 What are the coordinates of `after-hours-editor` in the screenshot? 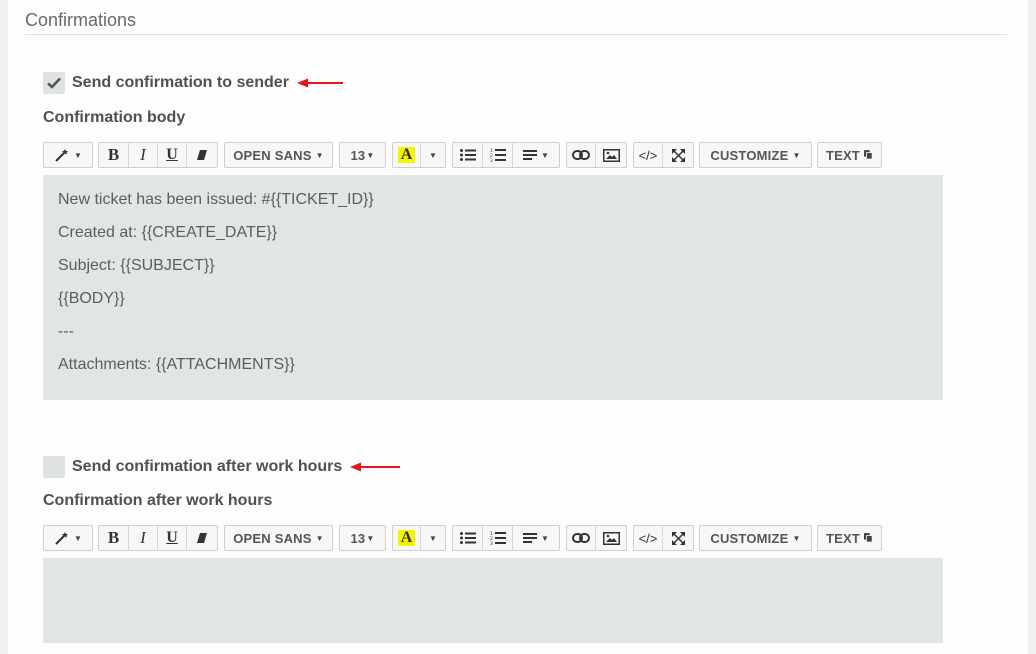 It's located at (493, 600).